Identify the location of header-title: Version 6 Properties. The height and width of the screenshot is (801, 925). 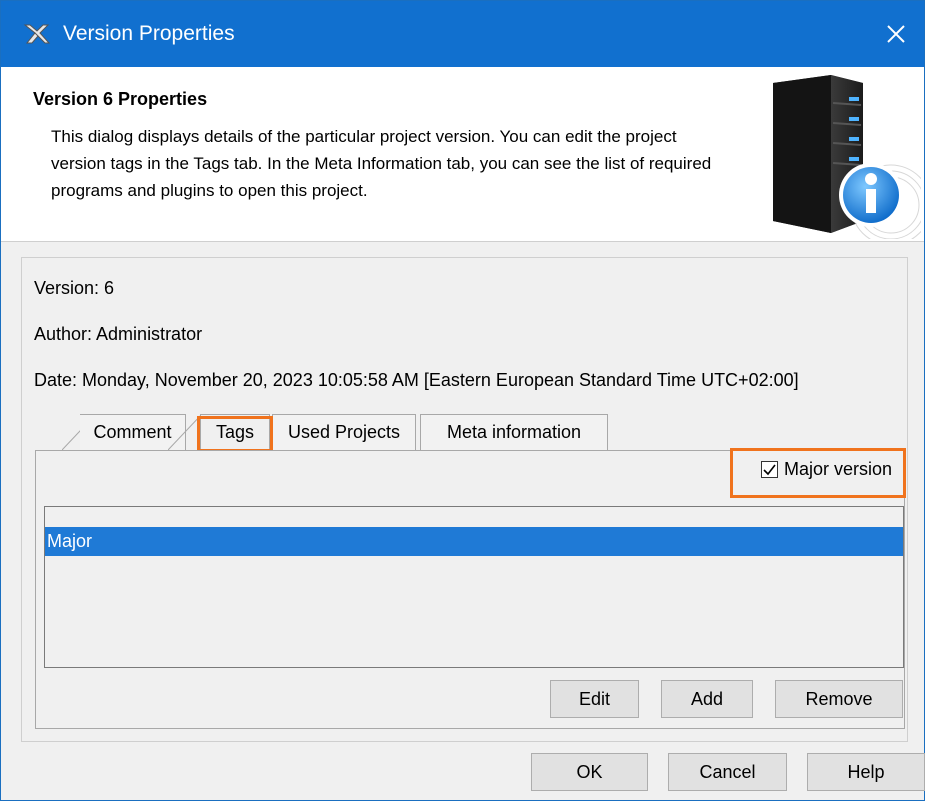
(120, 99).